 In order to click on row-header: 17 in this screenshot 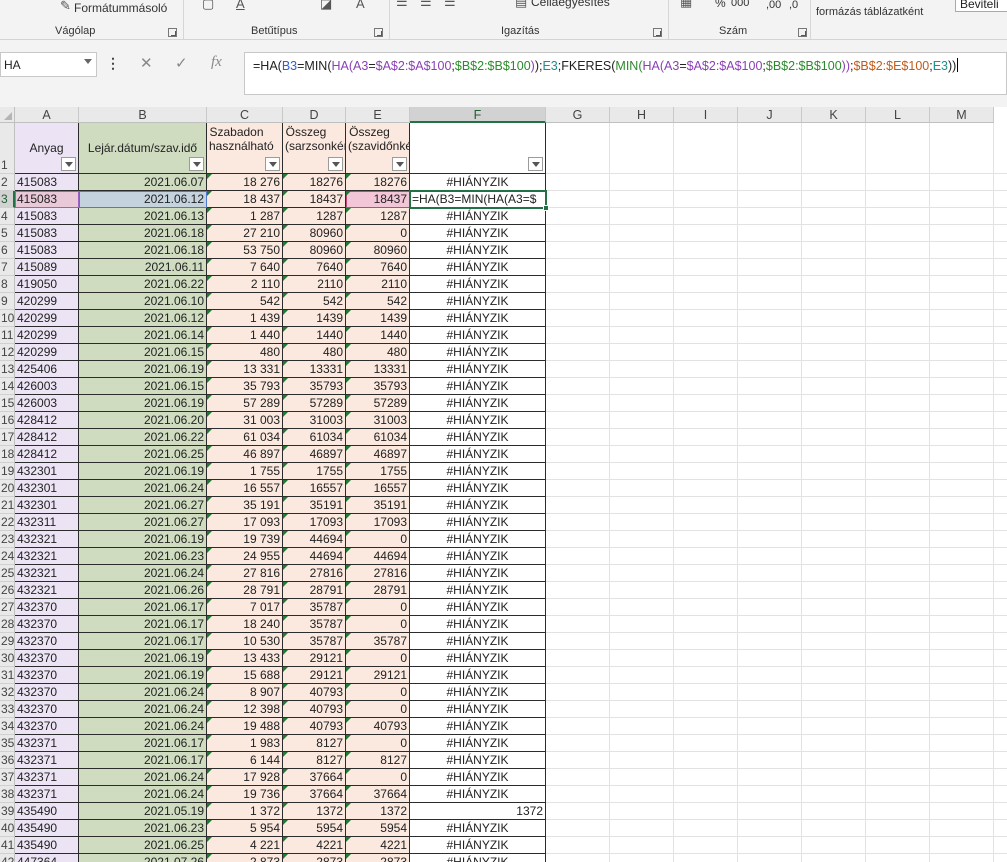, I will do `click(7, 437)`.